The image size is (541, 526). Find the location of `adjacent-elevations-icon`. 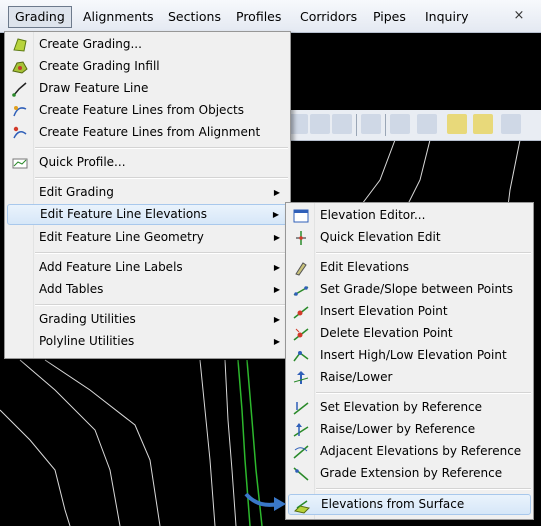

adjacent-elevations-icon is located at coordinates (300, 451).